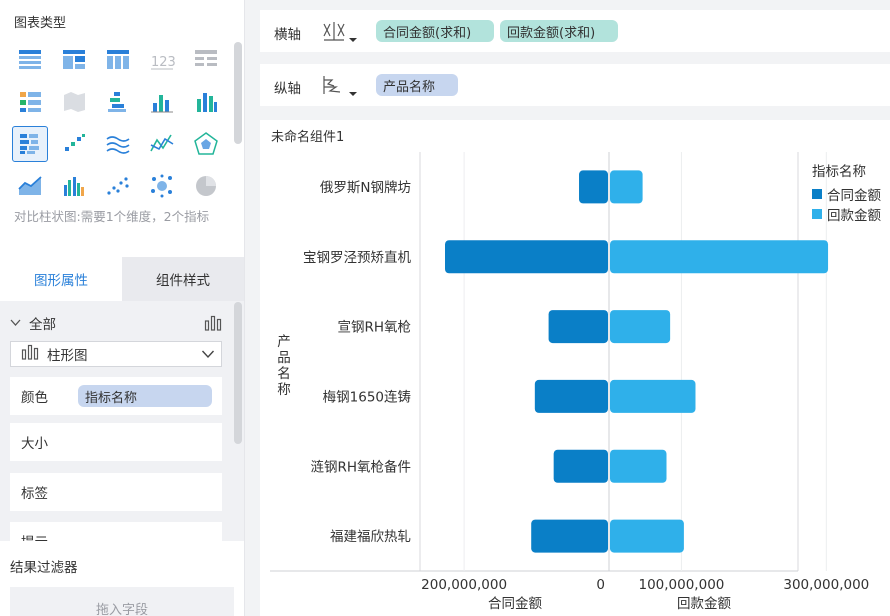  Describe the element at coordinates (67, 356) in the screenshot. I see `chart-type-select-value: 柱形图` at that location.